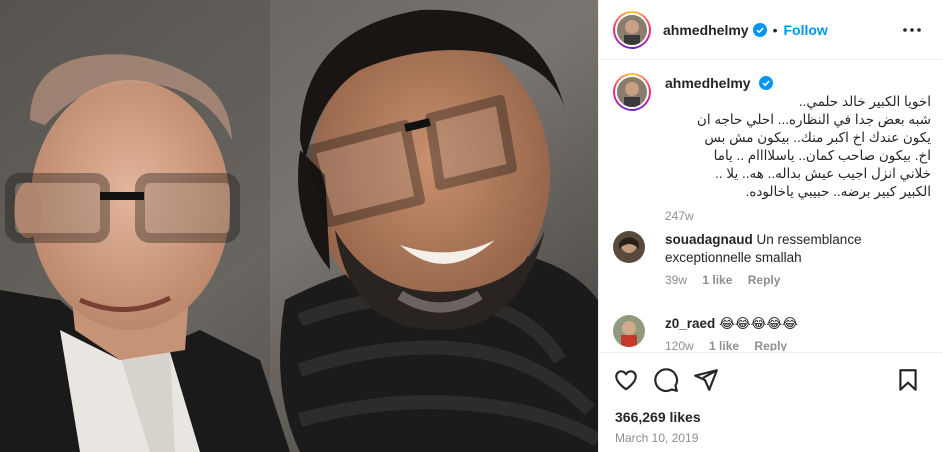 The height and width of the screenshot is (452, 943). I want to click on author-avatar, so click(632, 29).